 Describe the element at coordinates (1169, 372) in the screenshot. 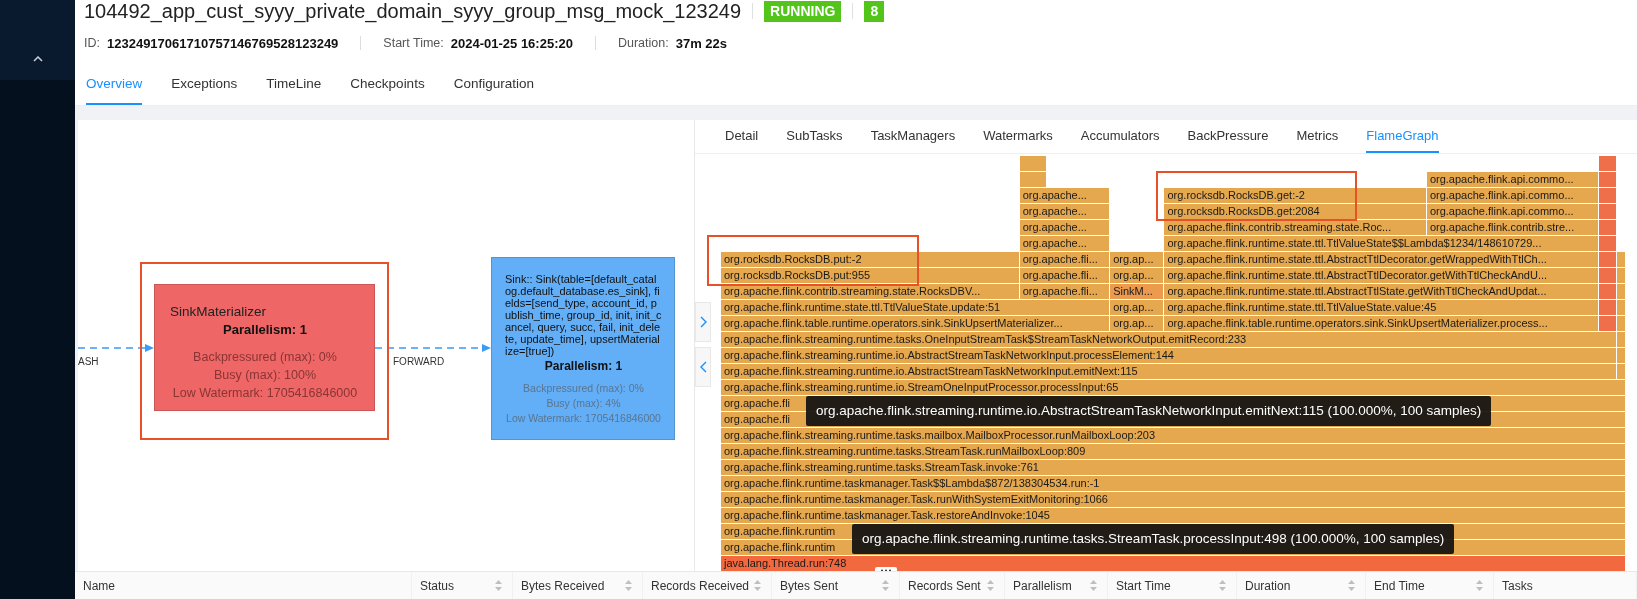

I see `flame-frame: org.apache.flink.streaming.runtime.io.AbstractStreamTaskNetworkInput.emitNext:115` at that location.